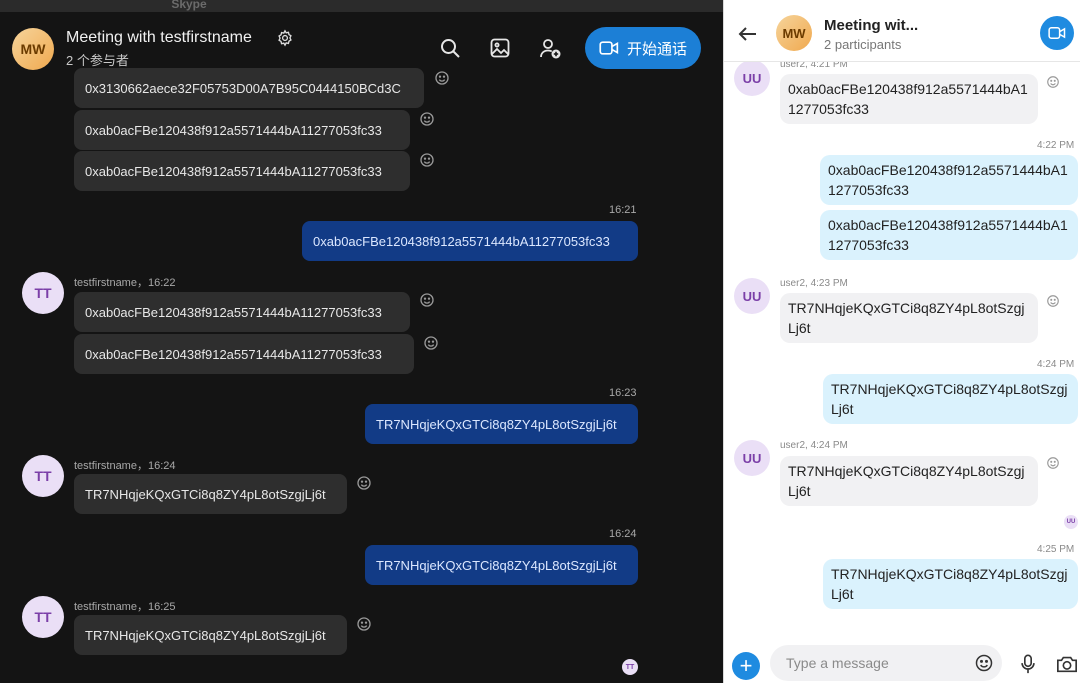 The width and height of the screenshot is (1080, 683). Describe the element at coordinates (1028, 664) in the screenshot. I see `microphone-icon` at that location.